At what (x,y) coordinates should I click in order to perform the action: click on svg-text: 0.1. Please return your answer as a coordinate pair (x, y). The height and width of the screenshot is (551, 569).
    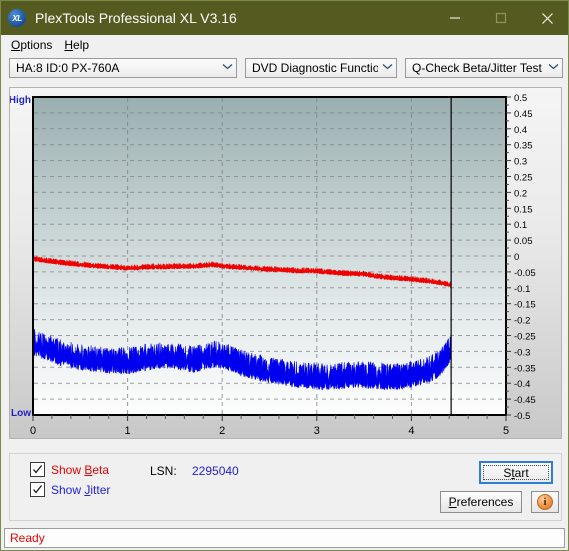
    Looking at the image, I should click on (520, 225).